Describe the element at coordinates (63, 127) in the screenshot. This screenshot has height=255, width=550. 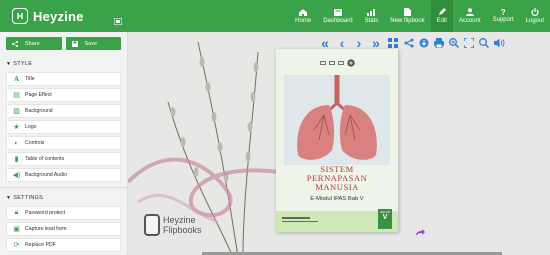
I see `sidebar-item-logo: ★ Logo` at that location.